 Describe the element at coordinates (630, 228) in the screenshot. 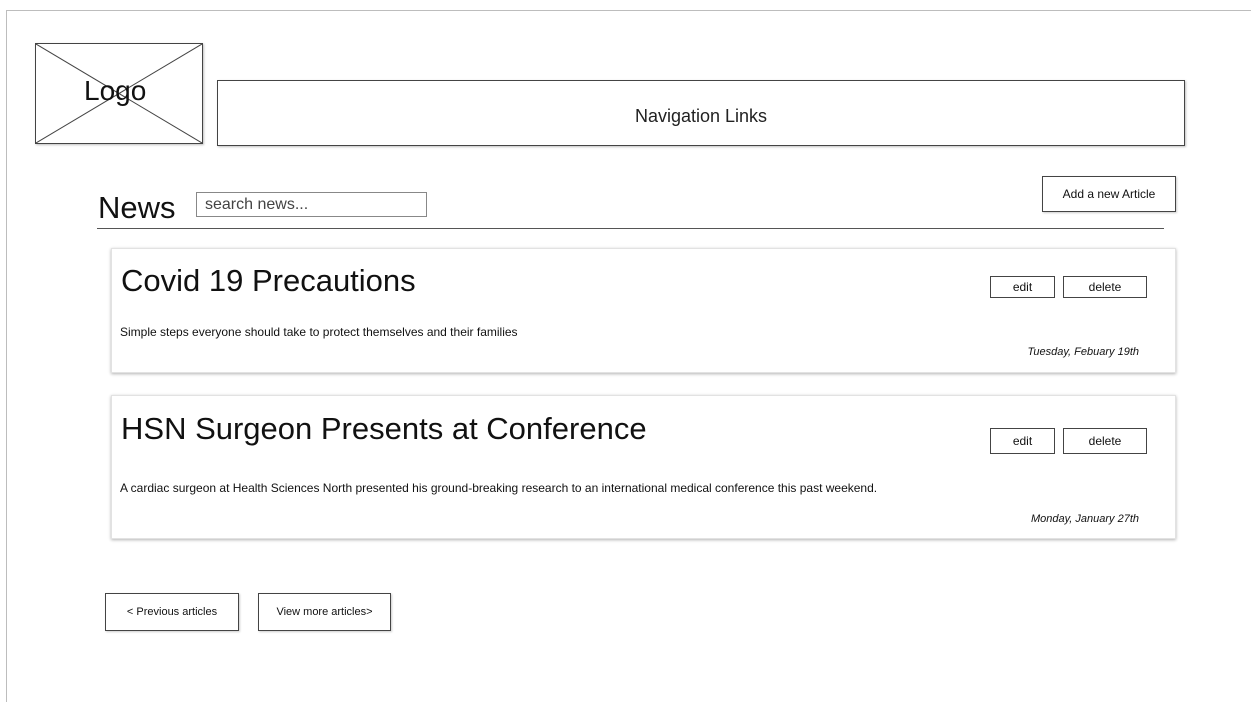

I see `section-divider` at that location.